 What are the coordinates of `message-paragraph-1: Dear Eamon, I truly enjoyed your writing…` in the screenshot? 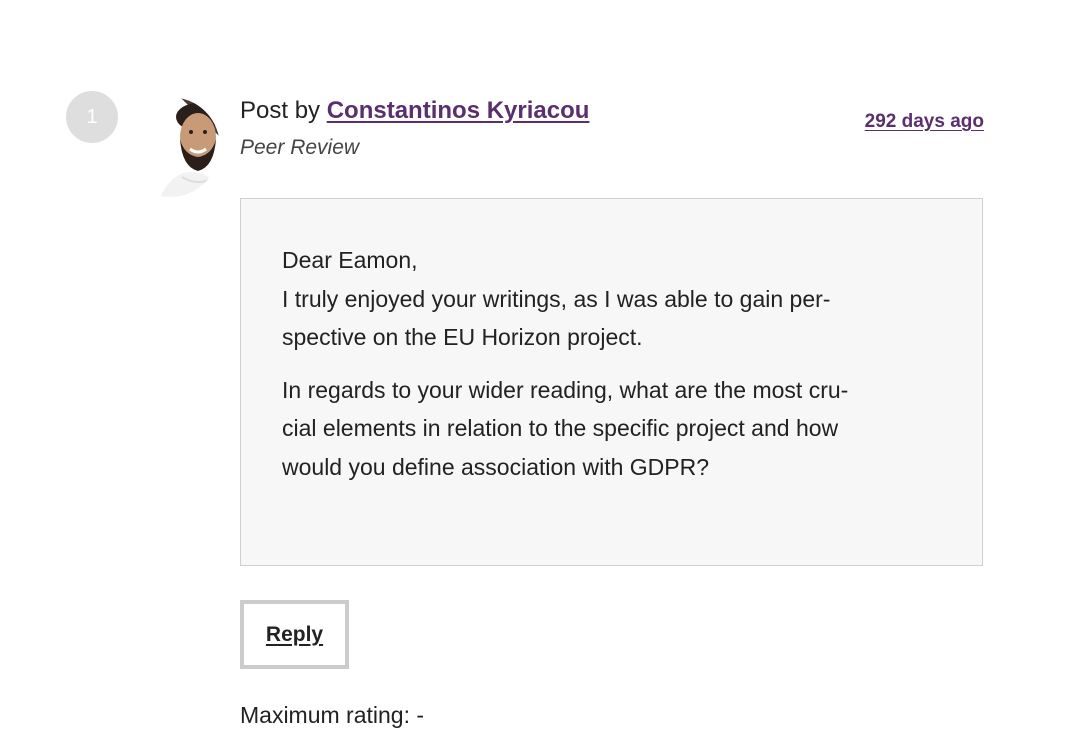 It's located at (556, 298).